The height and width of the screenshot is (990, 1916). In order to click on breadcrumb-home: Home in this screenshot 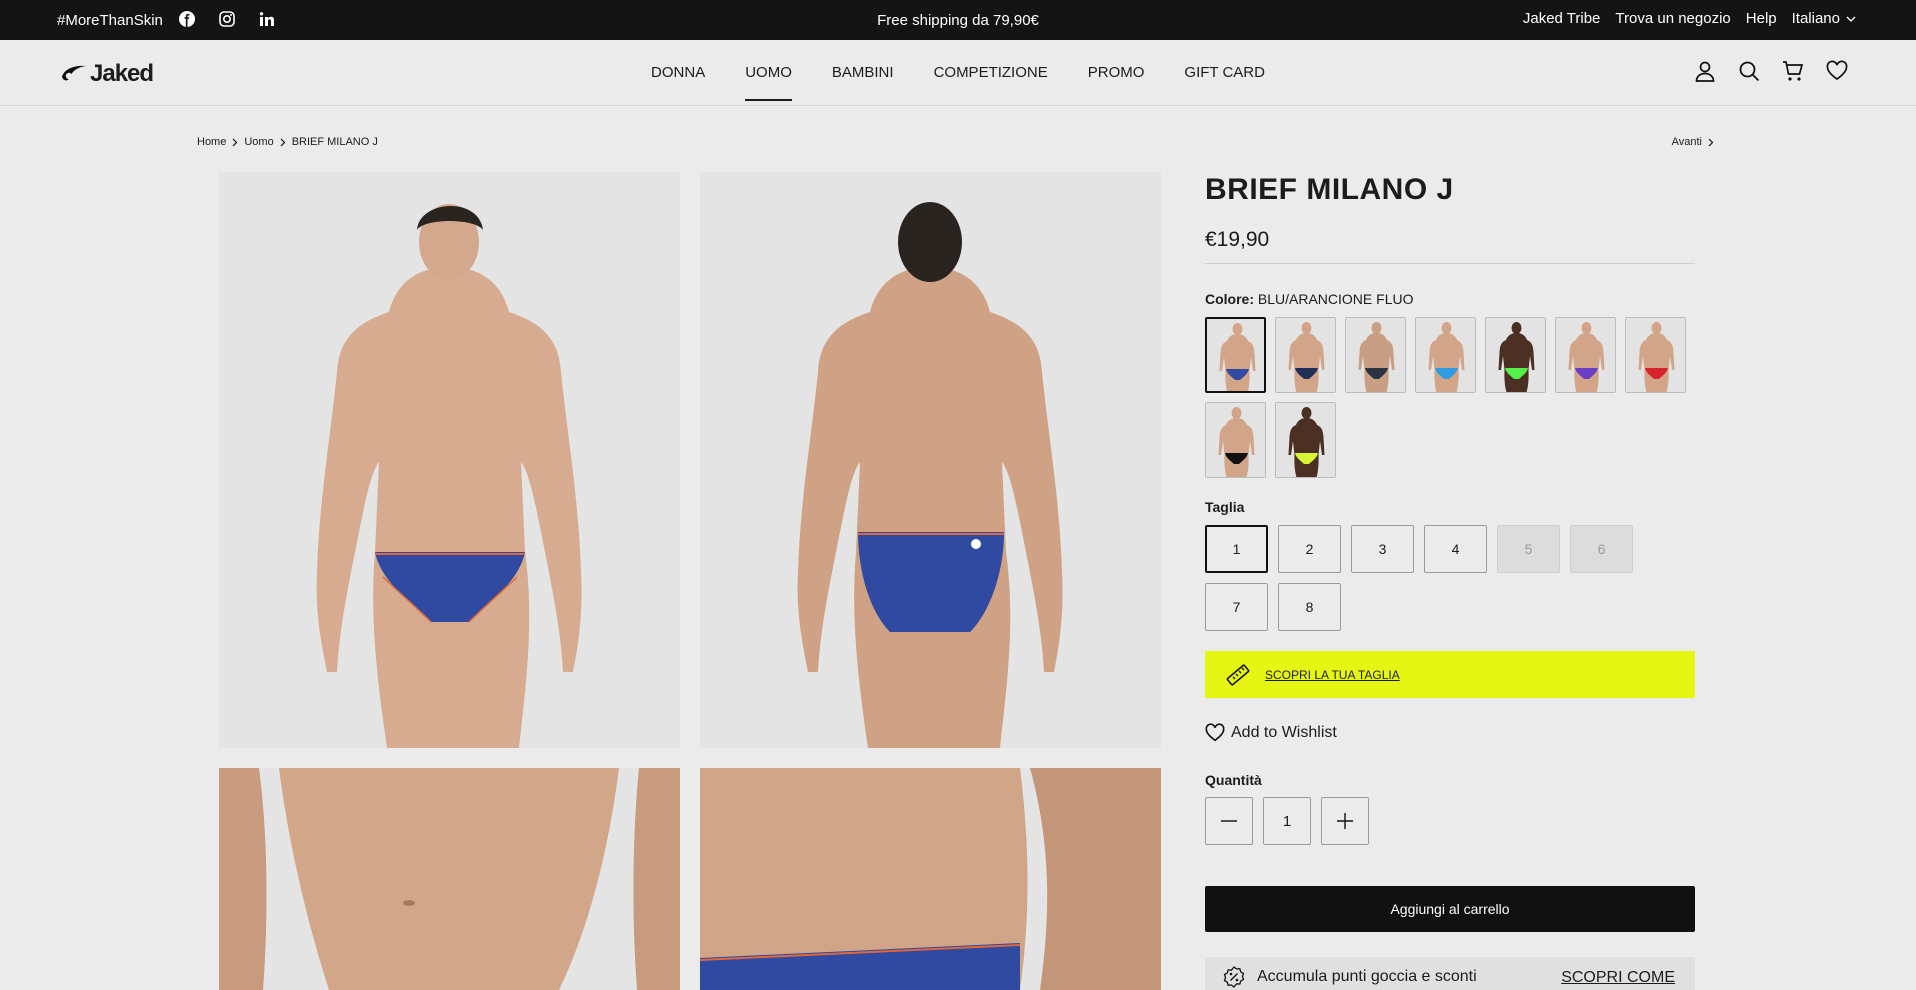, I will do `click(211, 142)`.